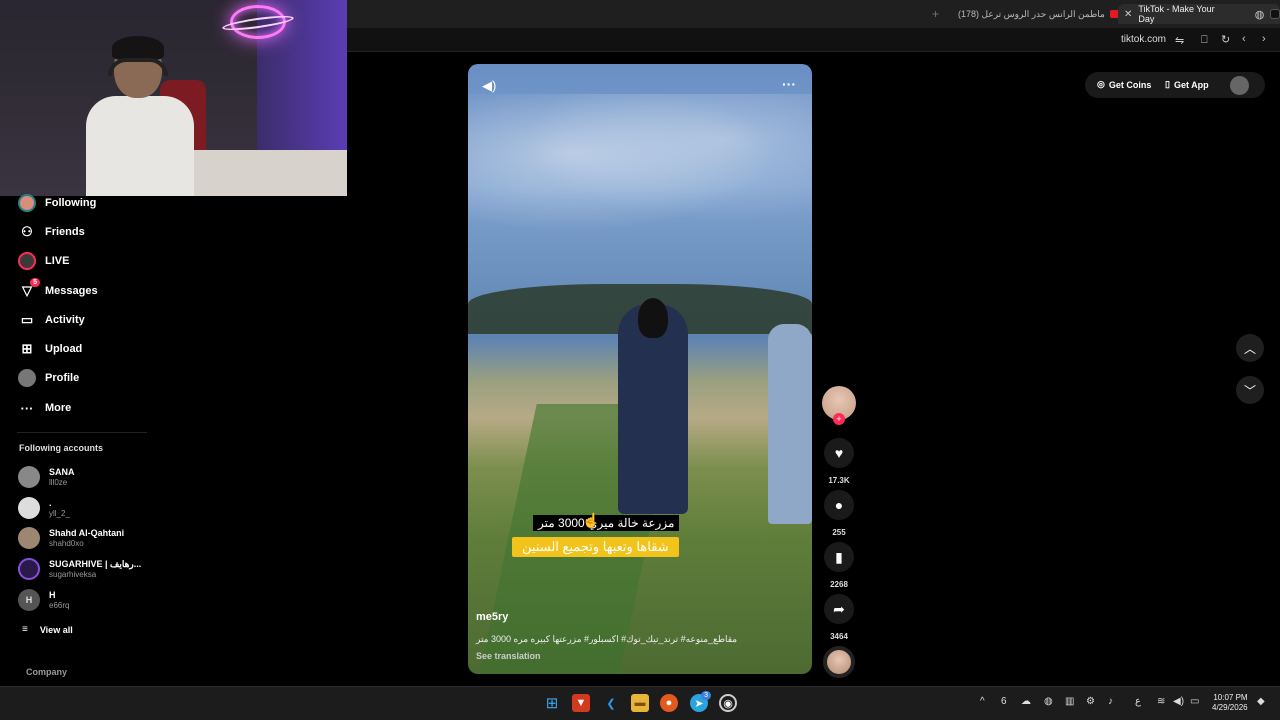 This screenshot has width=1280, height=720. What do you see at coordinates (46, 672) in the screenshot?
I see `company-link: Company` at bounding box center [46, 672].